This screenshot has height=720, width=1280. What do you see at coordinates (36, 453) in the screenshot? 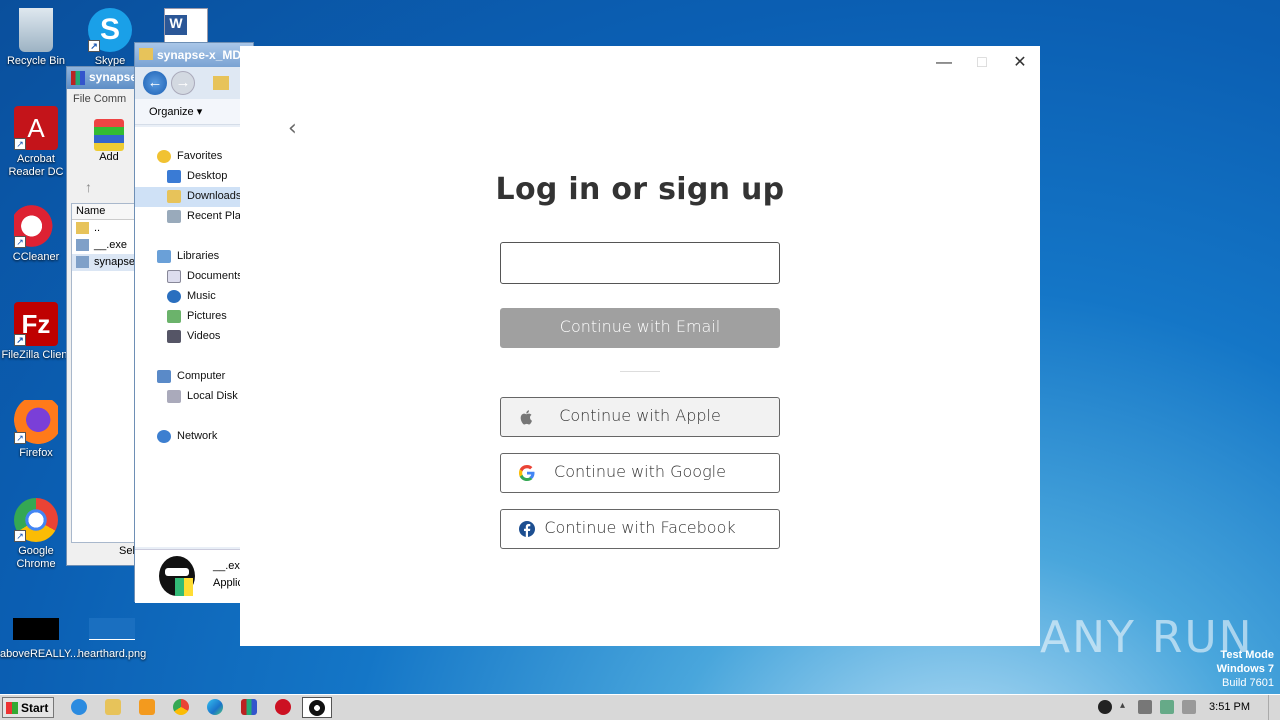
I see `desktop-icon-label: Firefox` at bounding box center [36, 453].